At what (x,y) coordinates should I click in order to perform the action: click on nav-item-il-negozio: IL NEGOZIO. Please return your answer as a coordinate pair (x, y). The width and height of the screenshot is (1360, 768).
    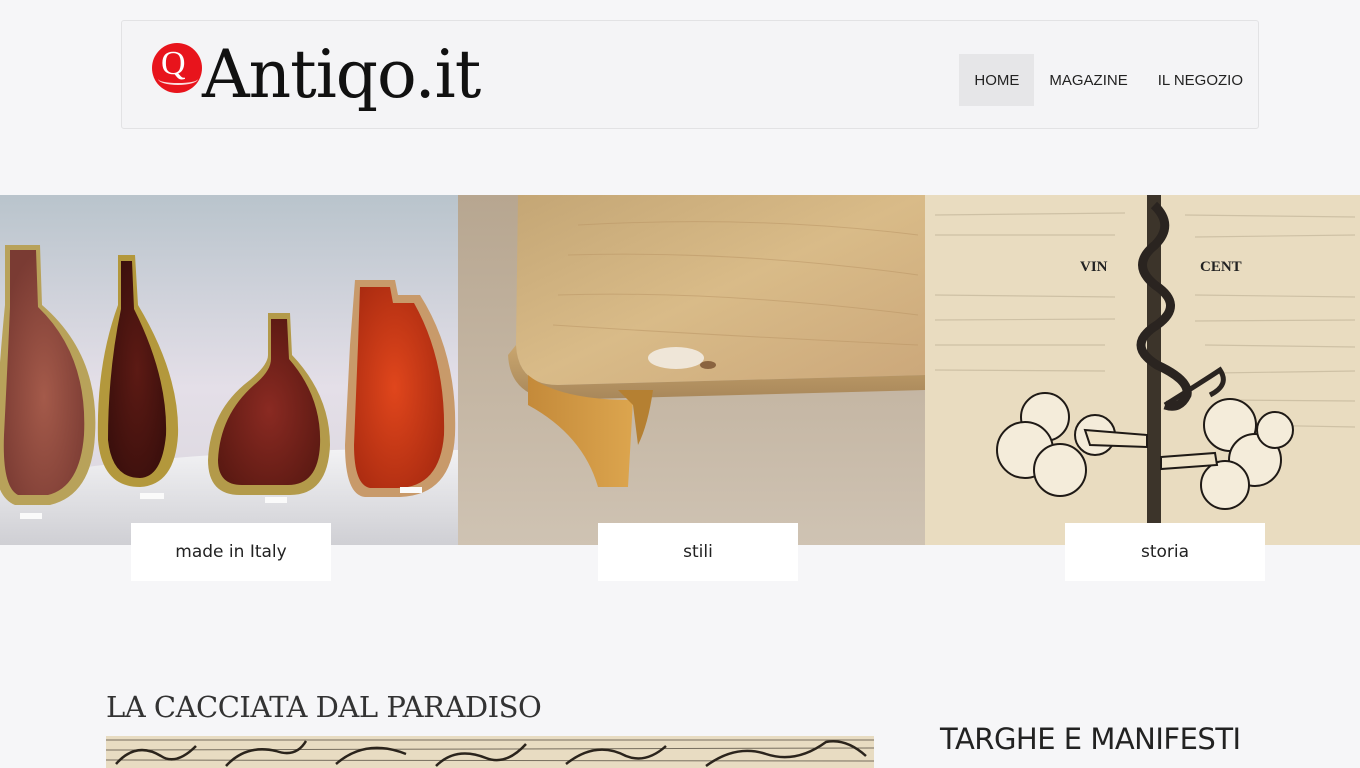
    Looking at the image, I should click on (1200, 80).